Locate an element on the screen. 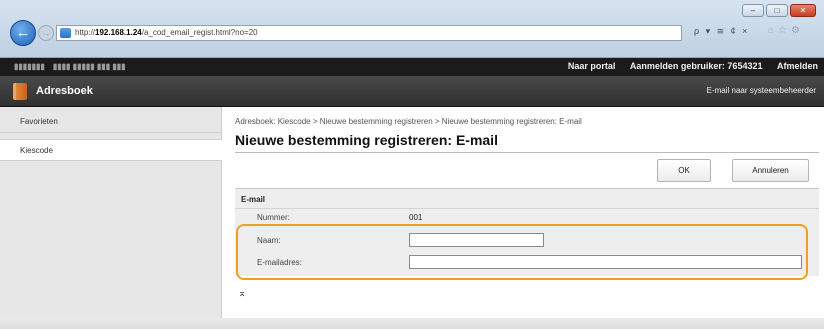  app-title: Adresboek is located at coordinates (64, 91).